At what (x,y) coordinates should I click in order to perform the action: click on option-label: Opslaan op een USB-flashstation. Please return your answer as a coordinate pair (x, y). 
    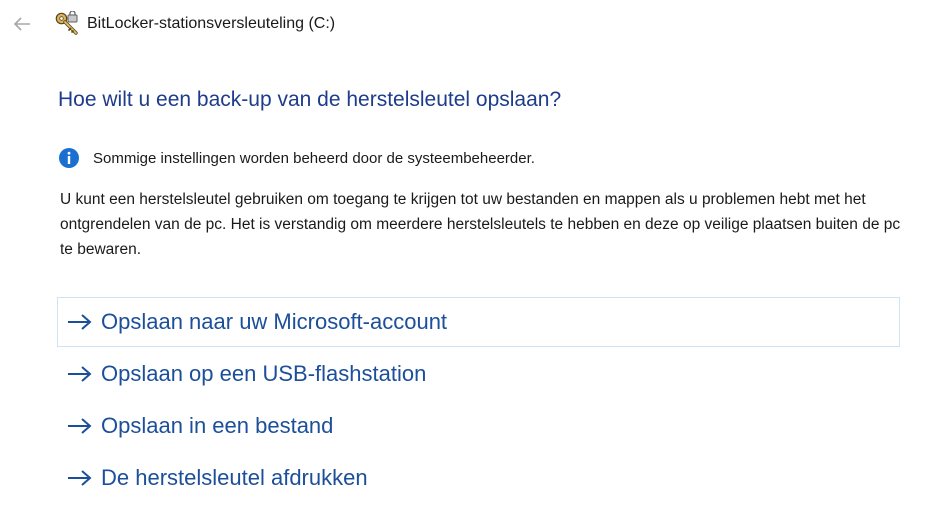
    Looking at the image, I should click on (264, 373).